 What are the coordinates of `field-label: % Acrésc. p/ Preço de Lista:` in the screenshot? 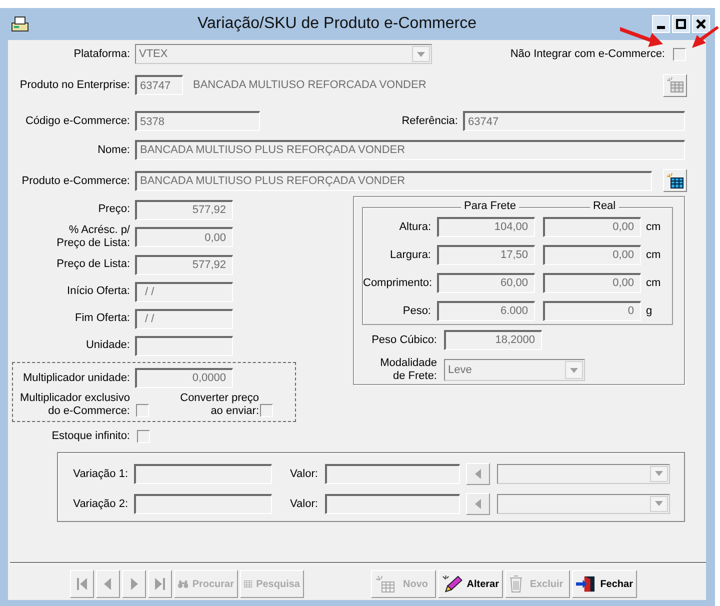 It's located at (93, 237).